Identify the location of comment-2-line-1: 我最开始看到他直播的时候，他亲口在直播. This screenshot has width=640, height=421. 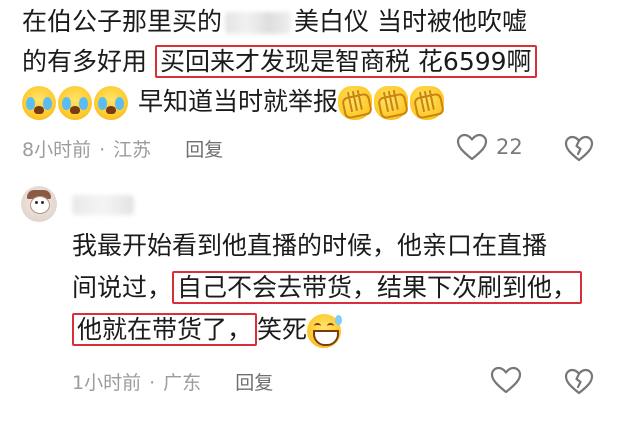
(352, 246).